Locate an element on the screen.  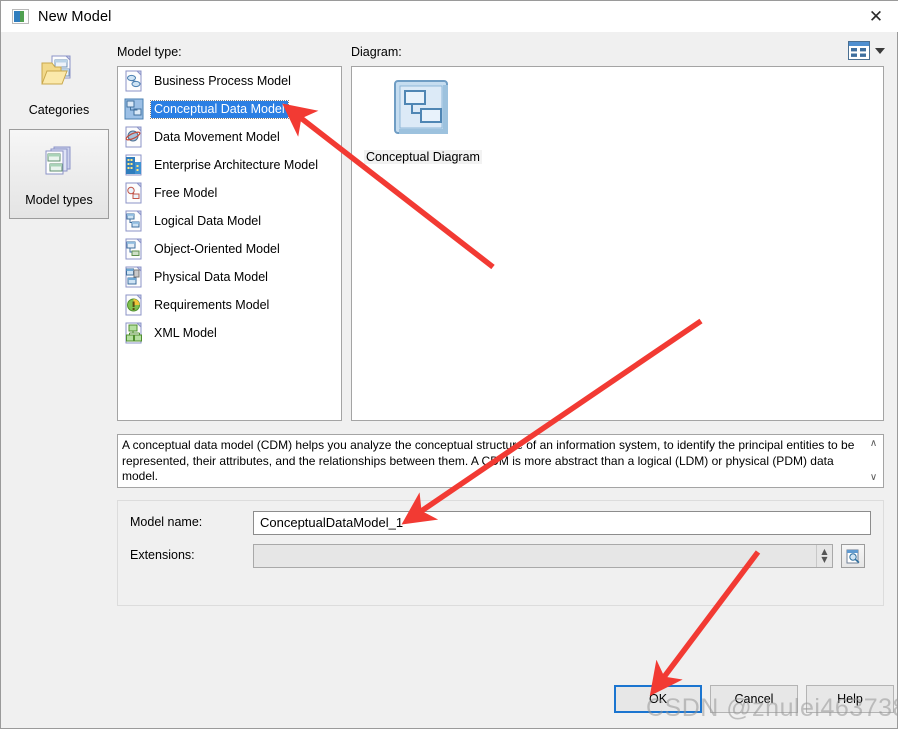
conceptual-data-model-icon is located at coordinates (134, 109).